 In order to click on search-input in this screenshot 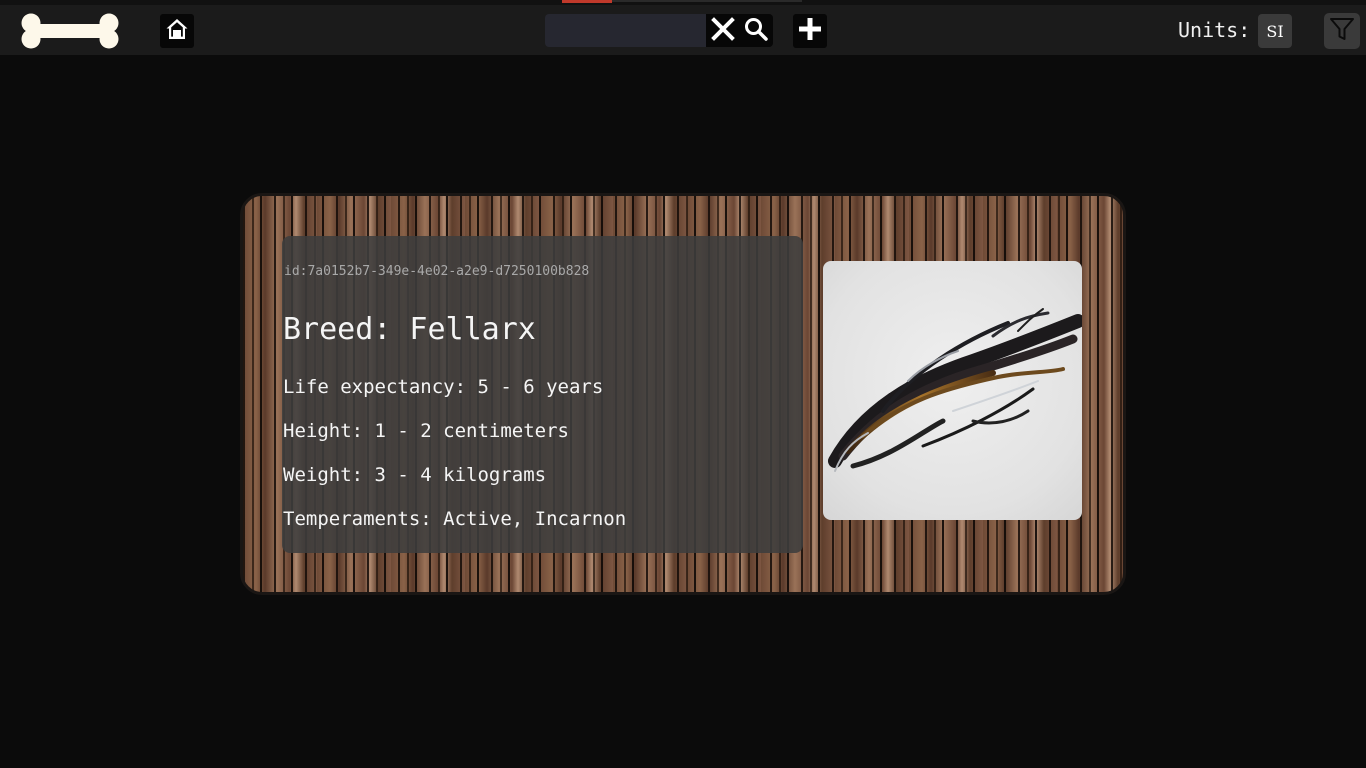, I will do `click(625, 30)`.